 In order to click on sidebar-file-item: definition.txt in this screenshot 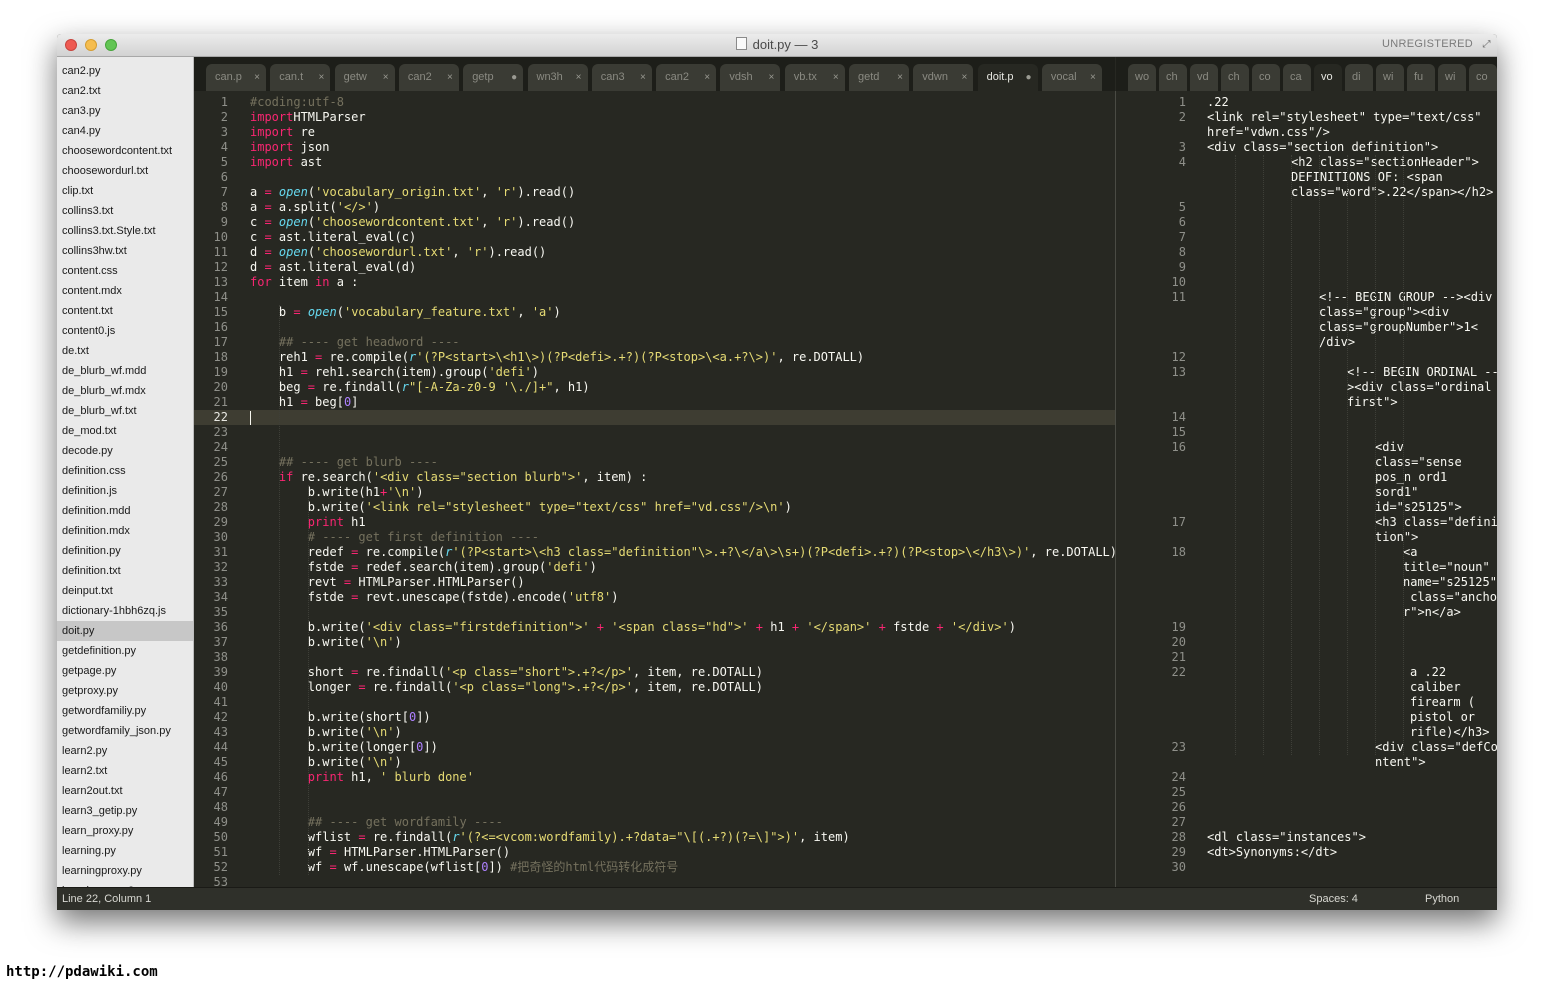, I will do `click(125, 571)`.